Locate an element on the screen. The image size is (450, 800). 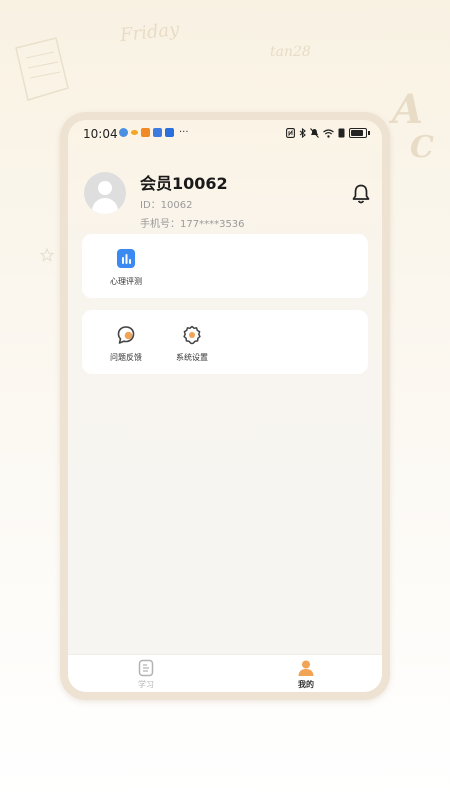
sim-icon is located at coordinates (341, 133).